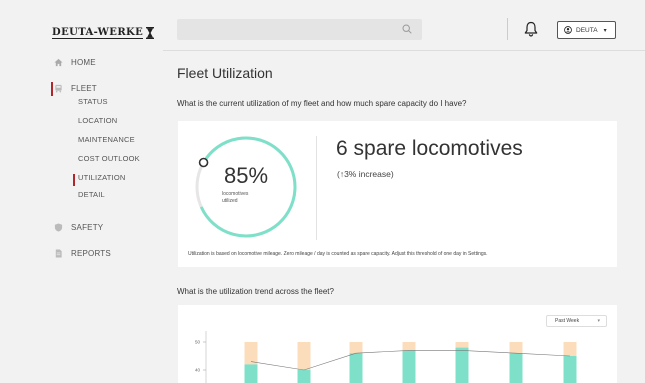  What do you see at coordinates (299, 29) in the screenshot?
I see `search-input` at bounding box center [299, 29].